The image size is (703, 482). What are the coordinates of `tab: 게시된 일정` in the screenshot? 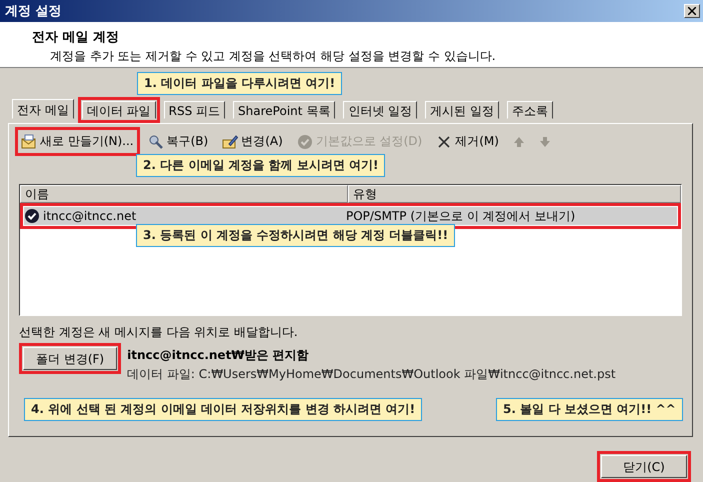 It's located at (462, 110).